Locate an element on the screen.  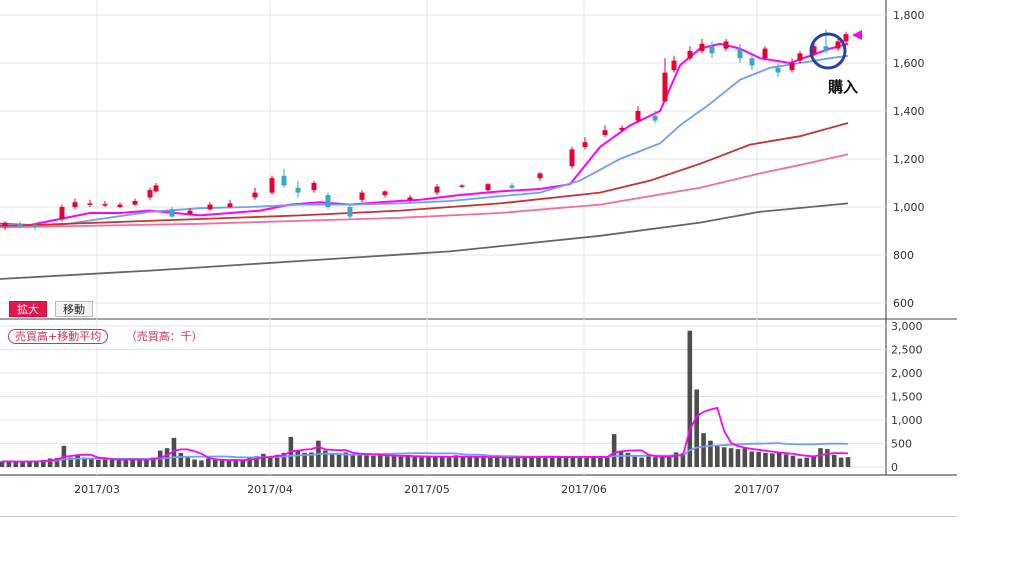
footer-line is located at coordinates (478, 516).